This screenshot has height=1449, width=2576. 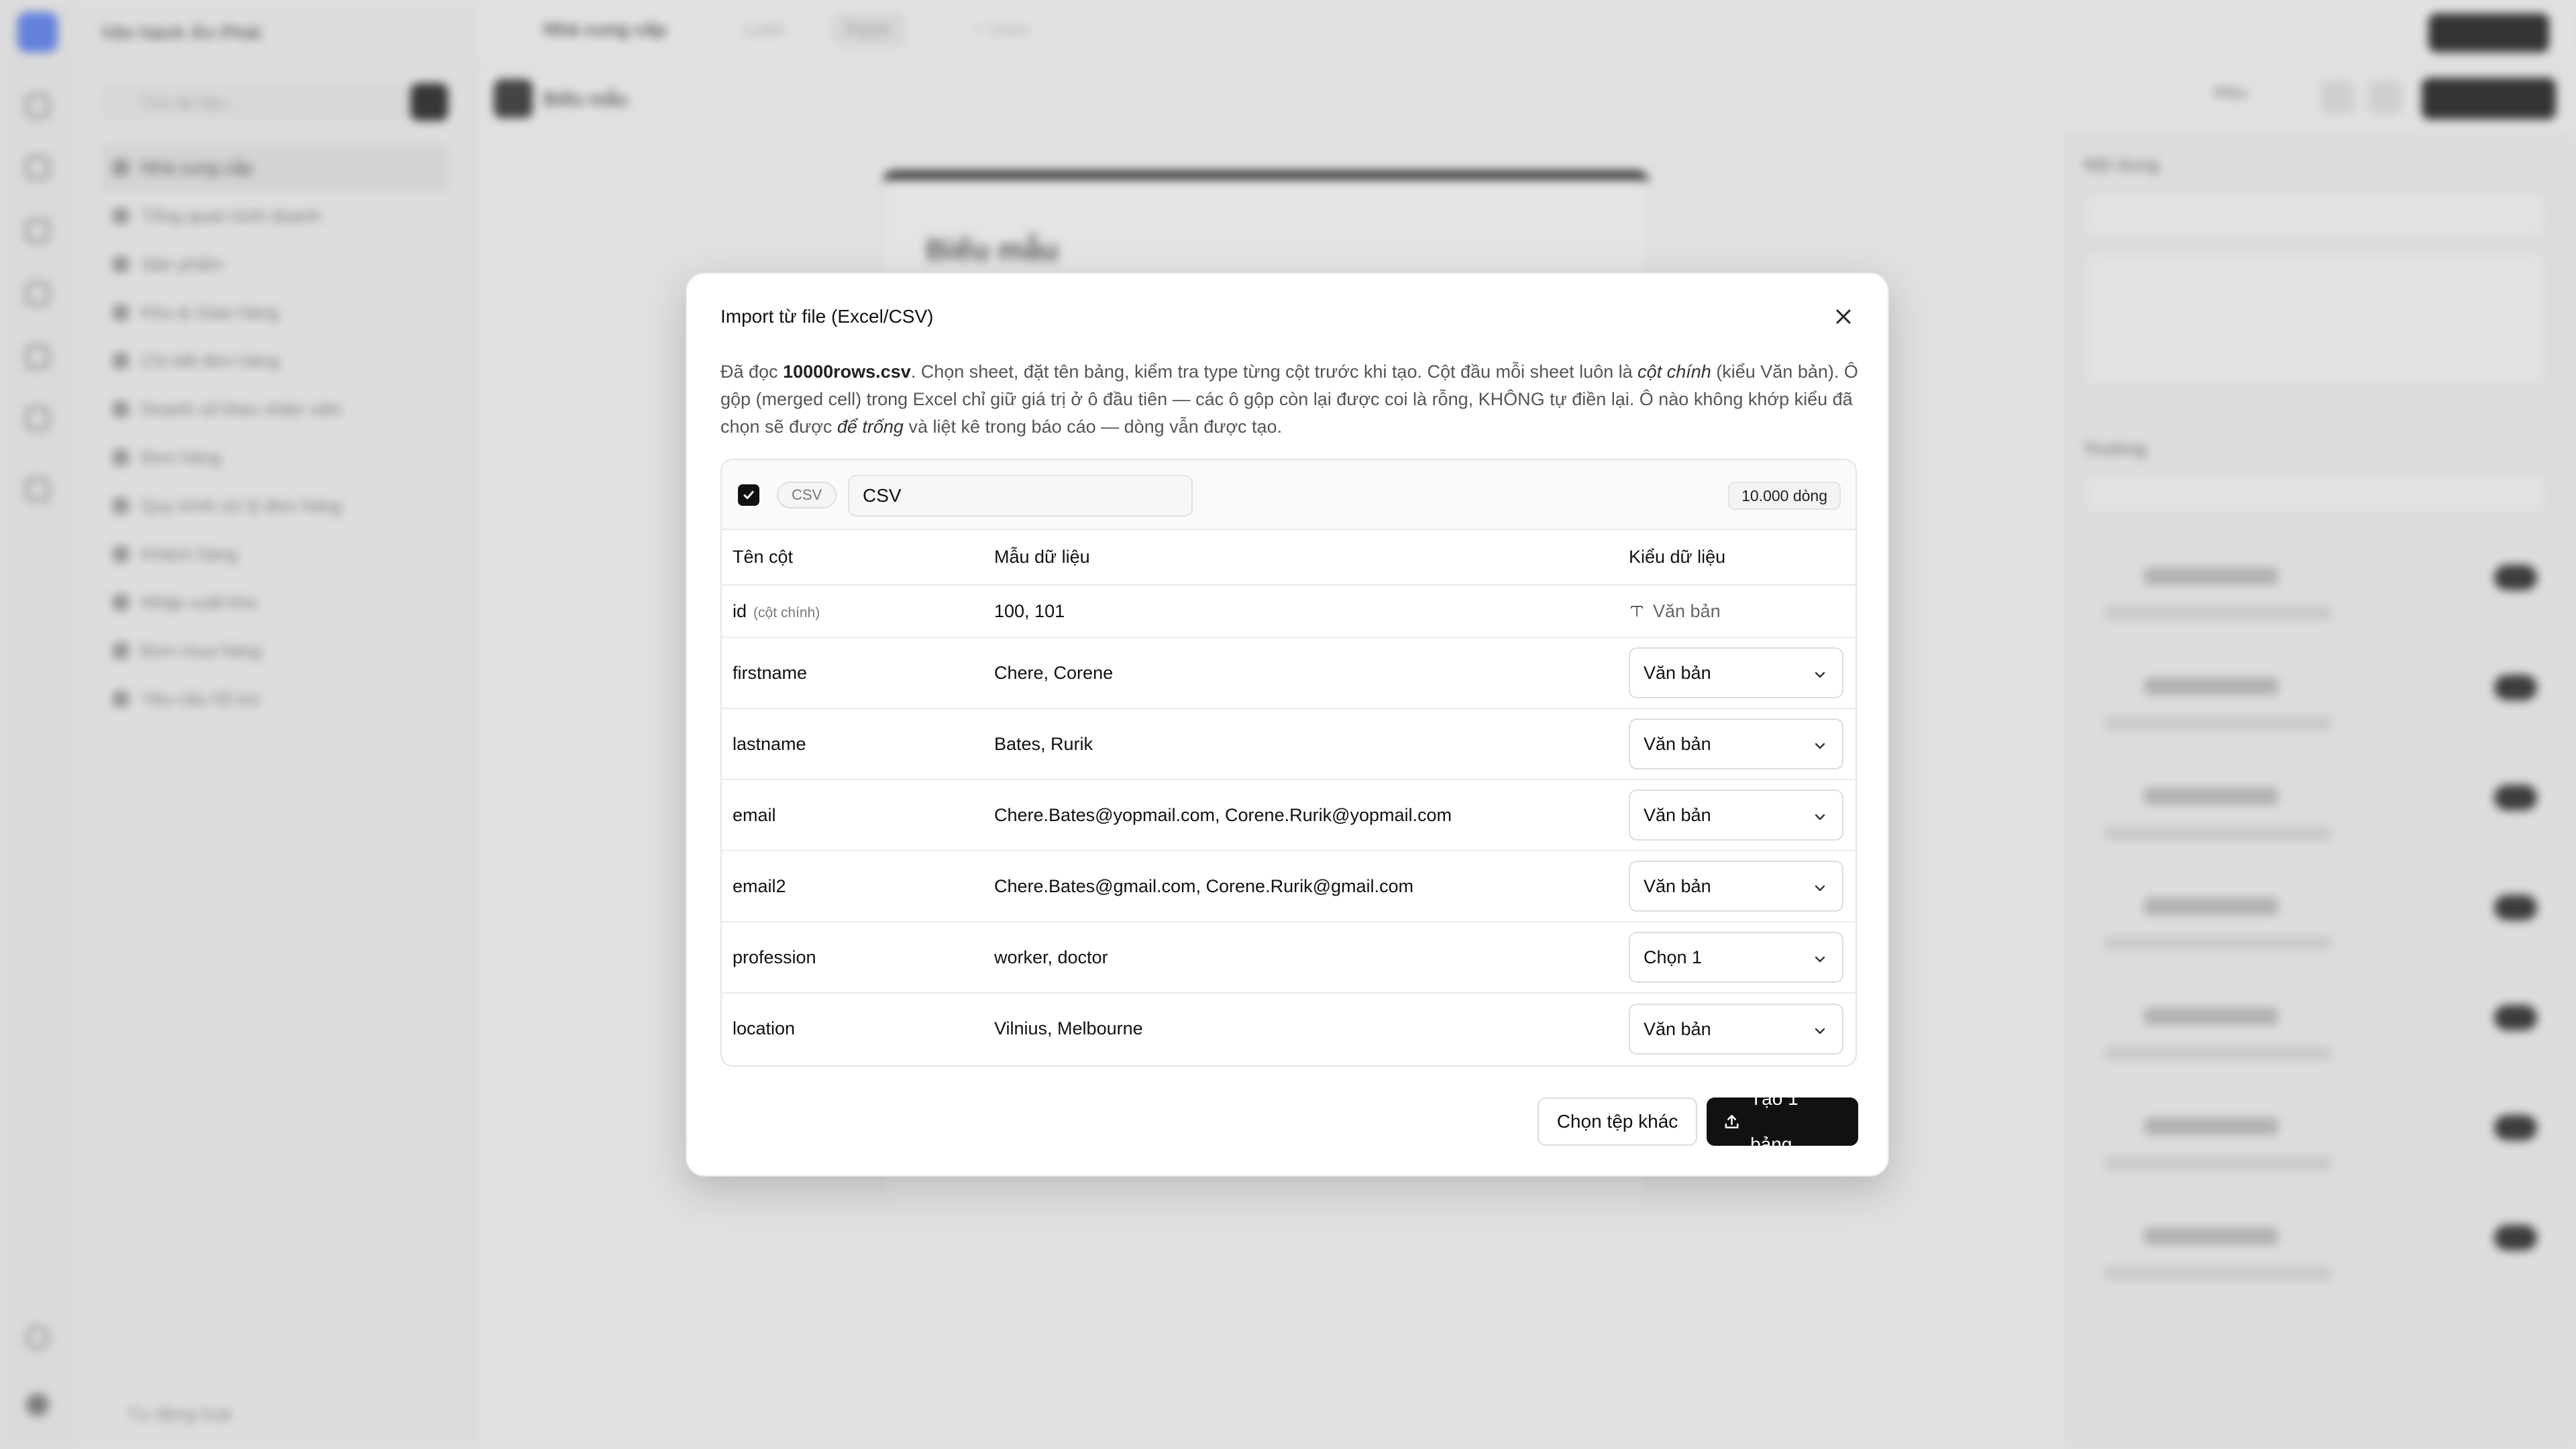 I want to click on sheet-checkbox, so click(x=748, y=495).